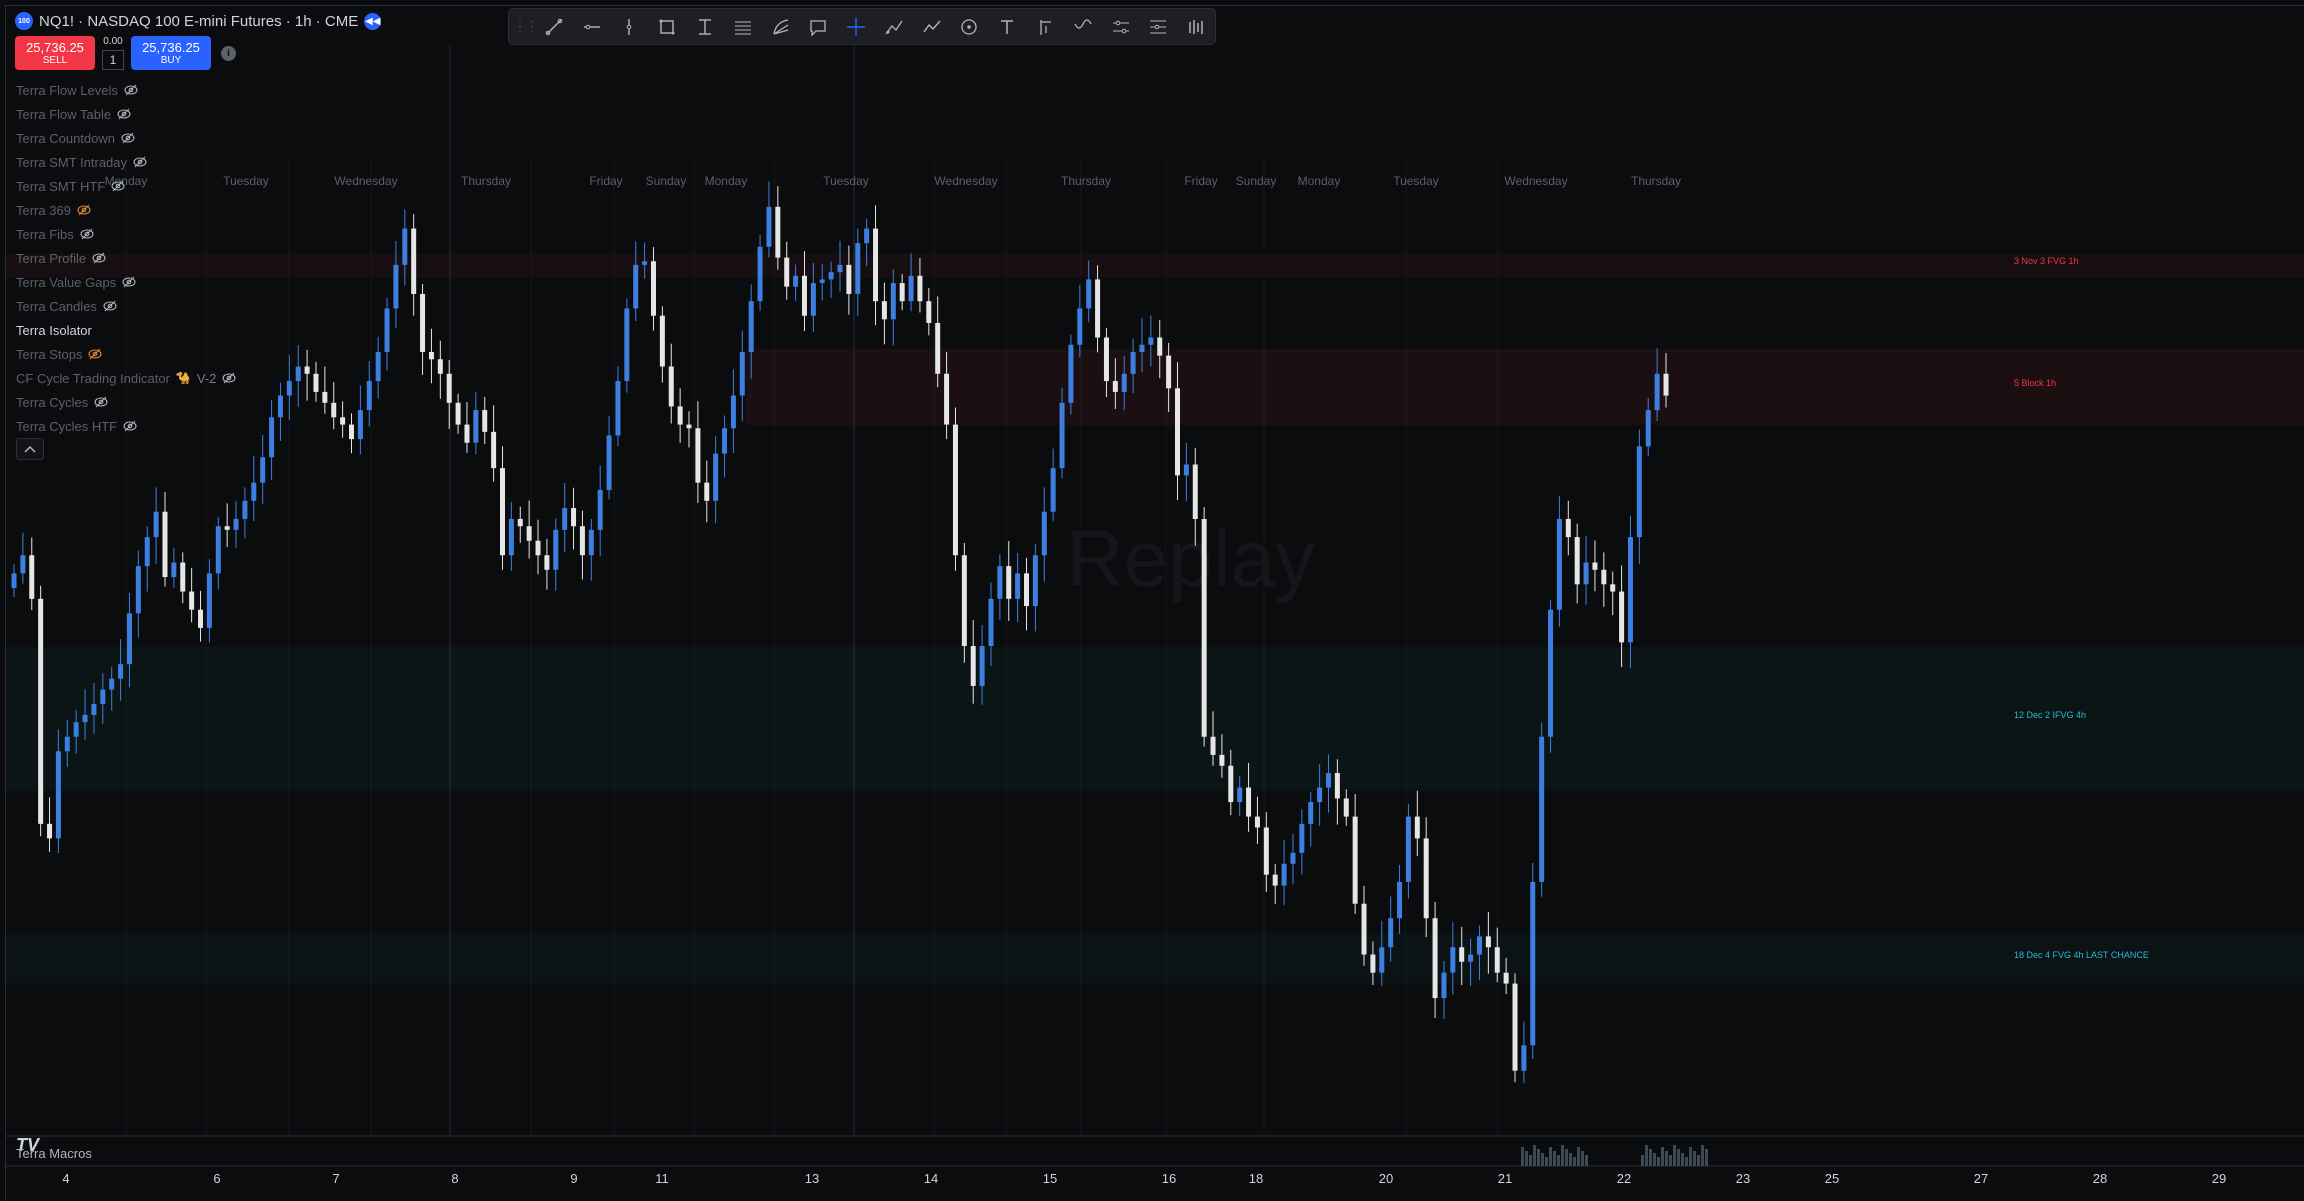 The height and width of the screenshot is (1201, 2304). I want to click on indicator-item: Terra SMT HTF, so click(126, 186).